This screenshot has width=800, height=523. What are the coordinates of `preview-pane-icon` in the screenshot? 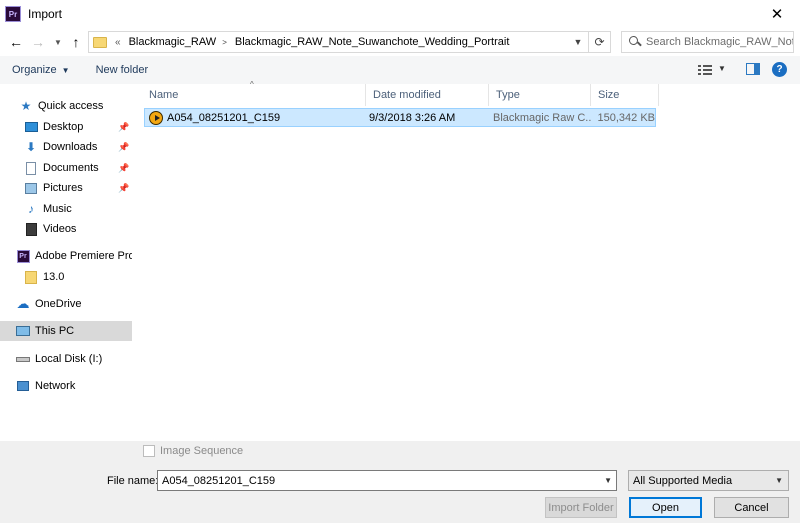 It's located at (753, 69).